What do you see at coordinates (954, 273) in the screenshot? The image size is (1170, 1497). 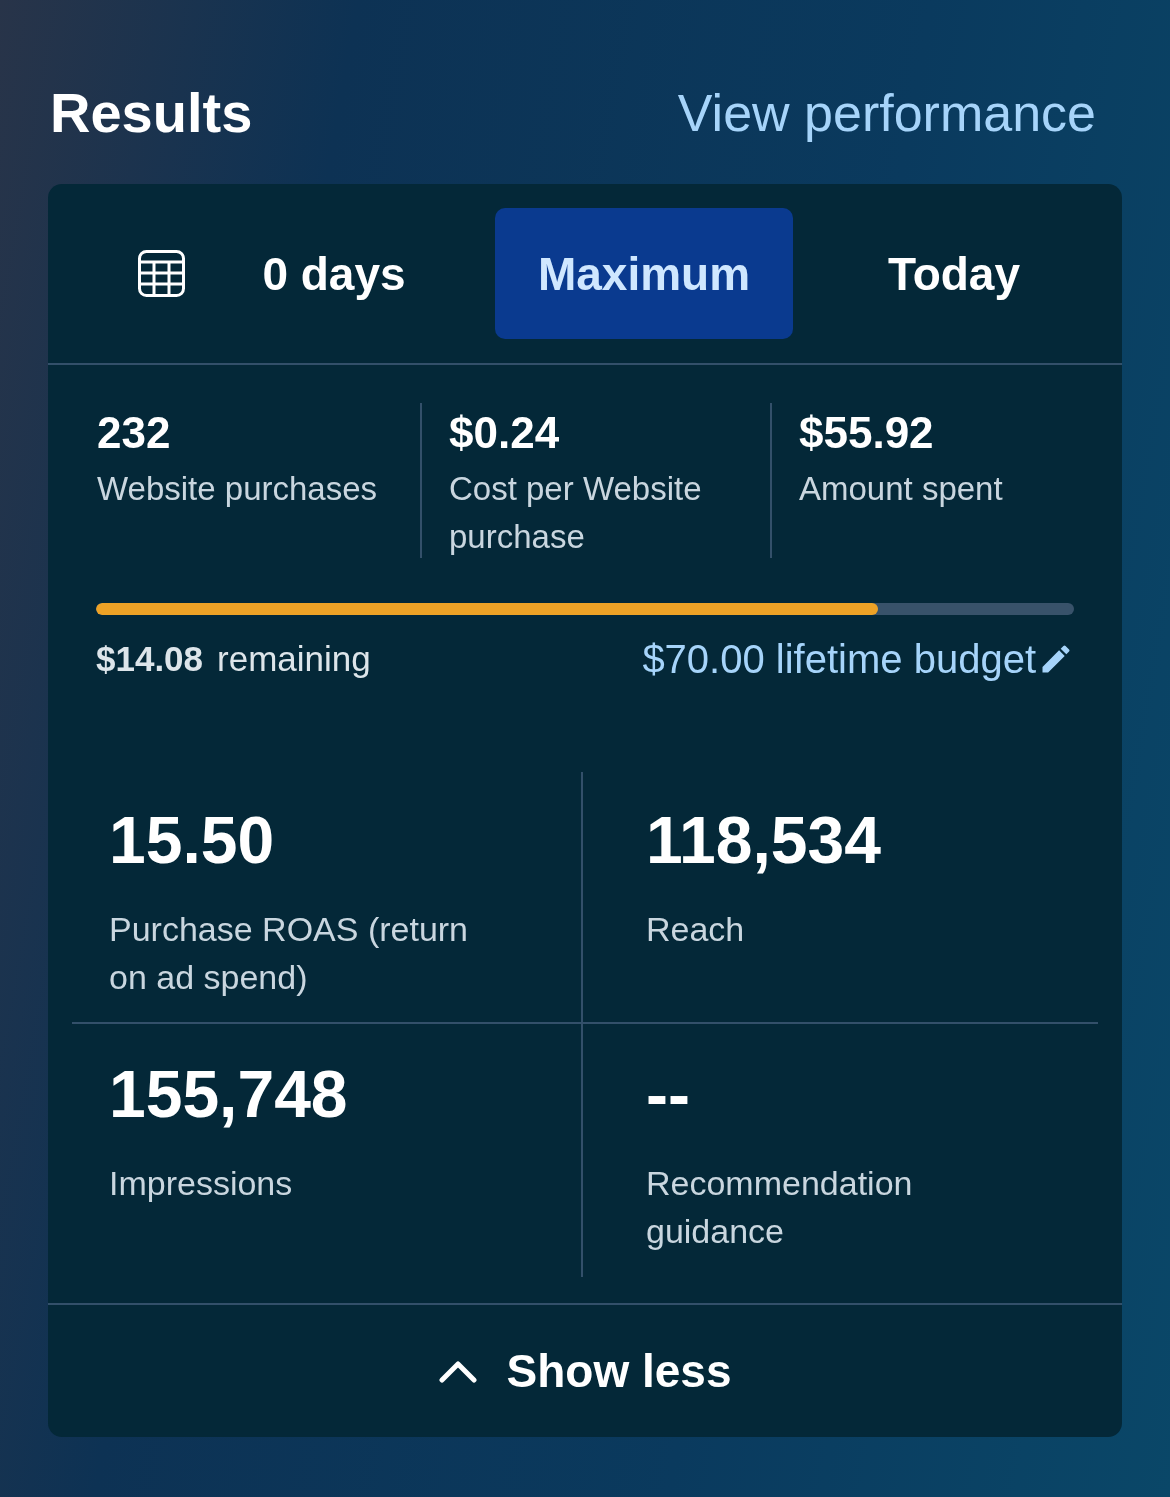 I see `date-range-tab: Today` at bounding box center [954, 273].